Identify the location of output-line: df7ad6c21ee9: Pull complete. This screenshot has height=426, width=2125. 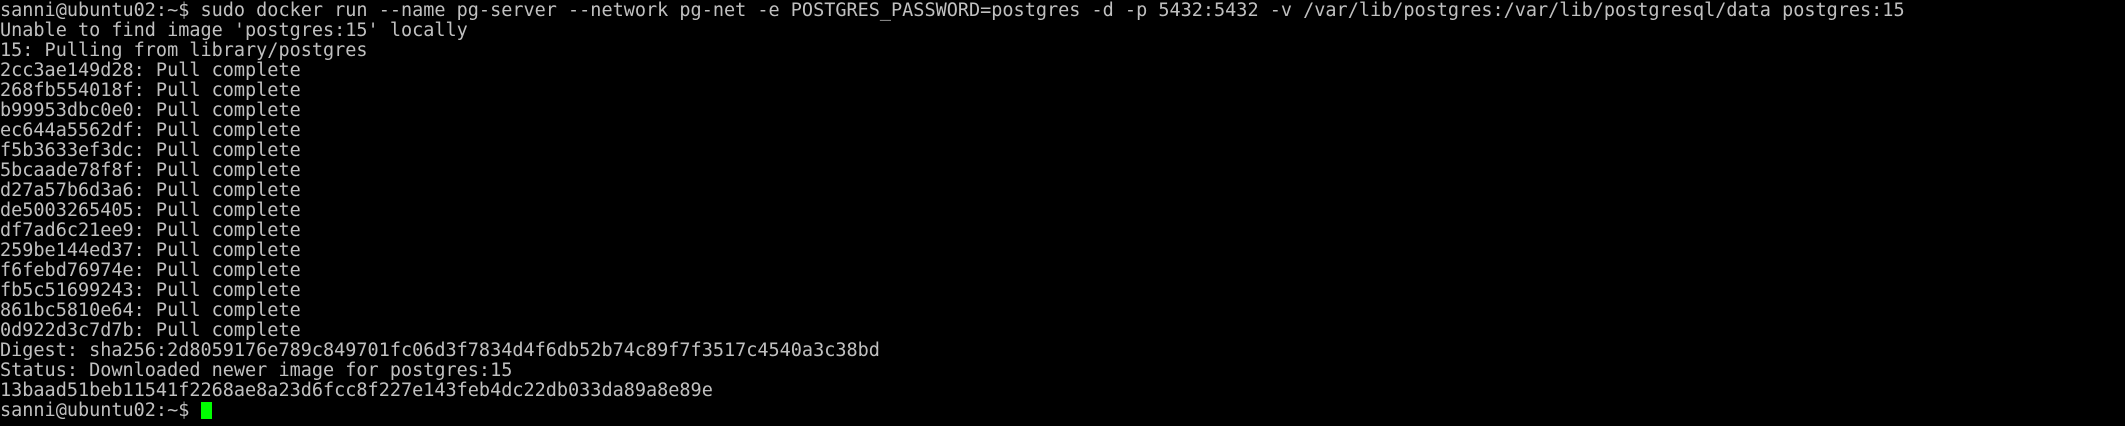
(150, 231).